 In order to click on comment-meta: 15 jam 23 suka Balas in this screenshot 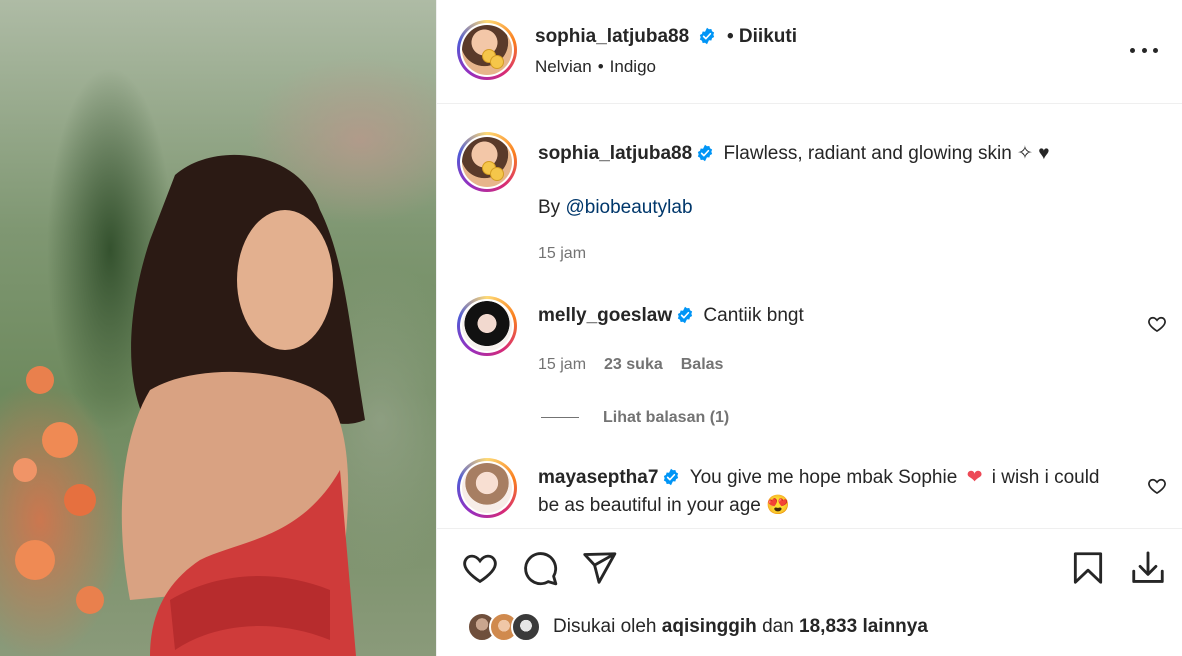, I will do `click(630, 365)`.